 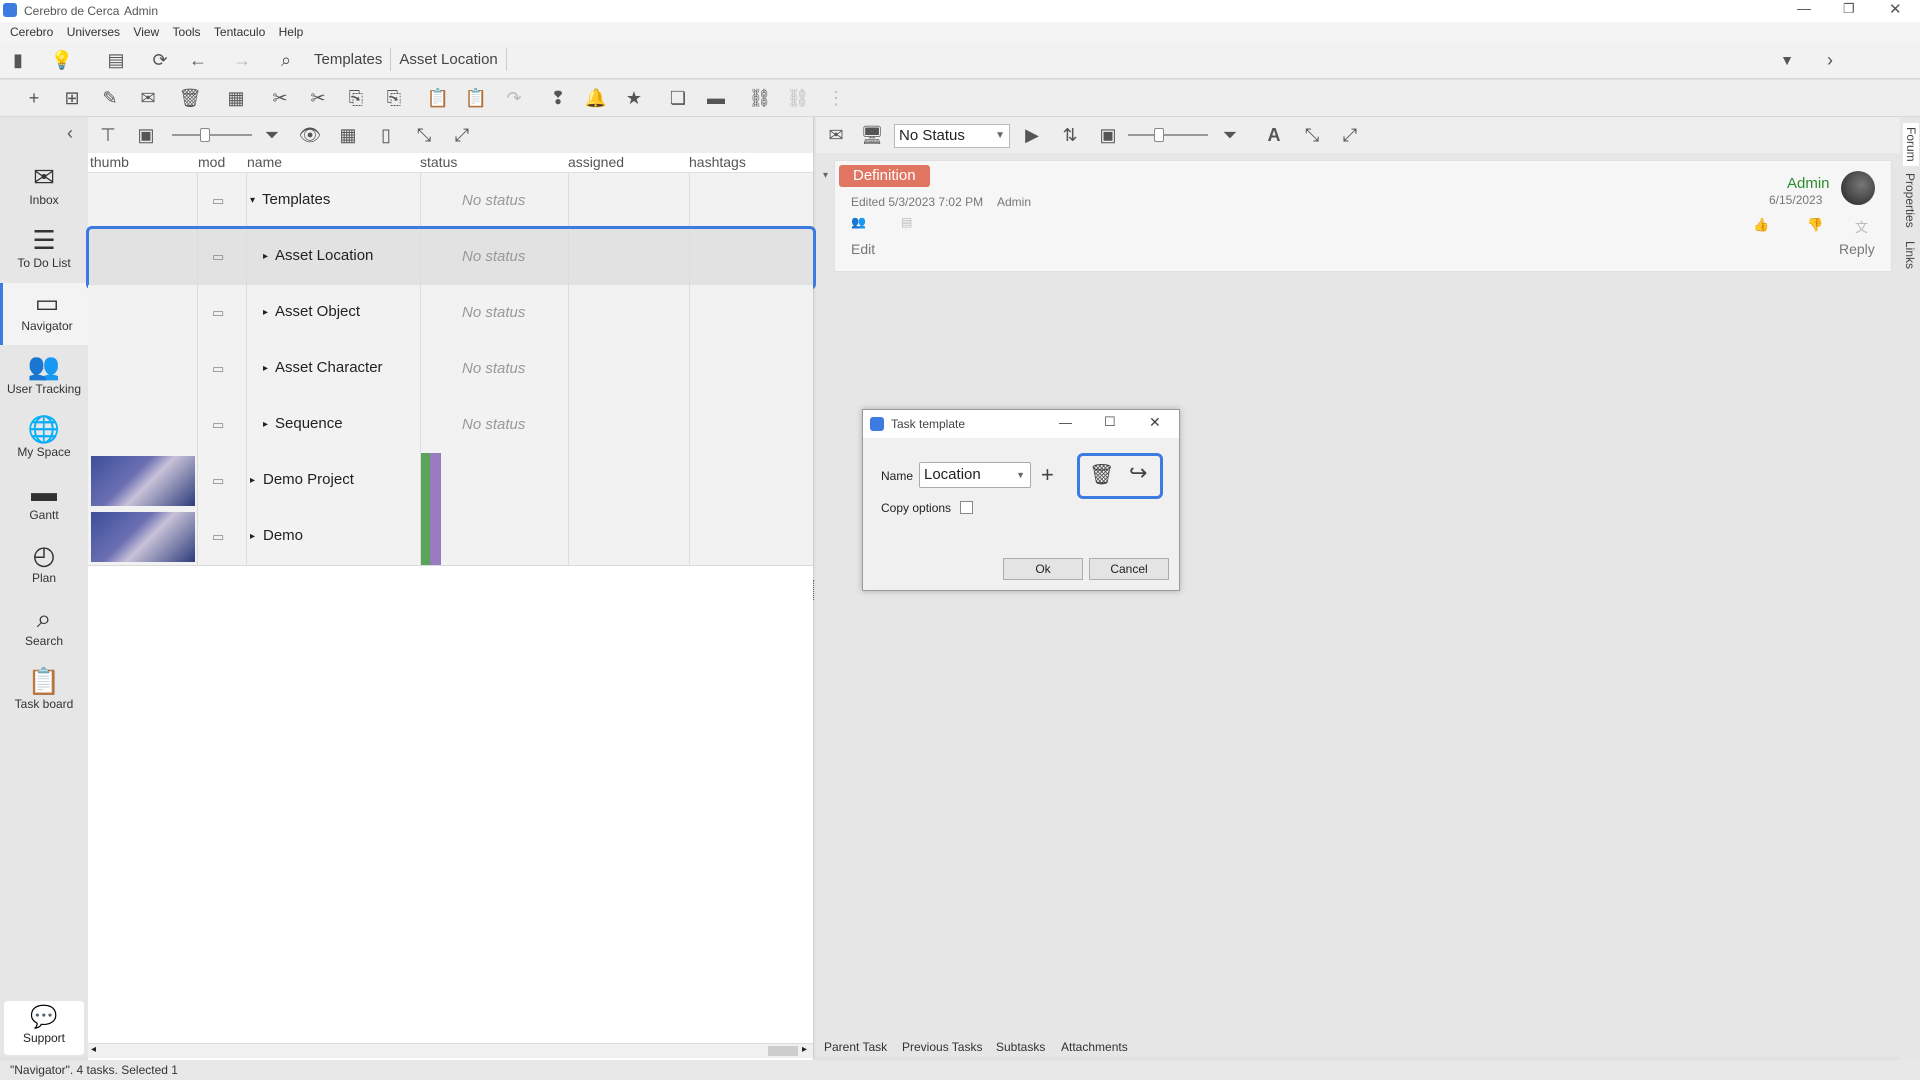 I want to click on zoom-slider, so click(x=1168, y=135).